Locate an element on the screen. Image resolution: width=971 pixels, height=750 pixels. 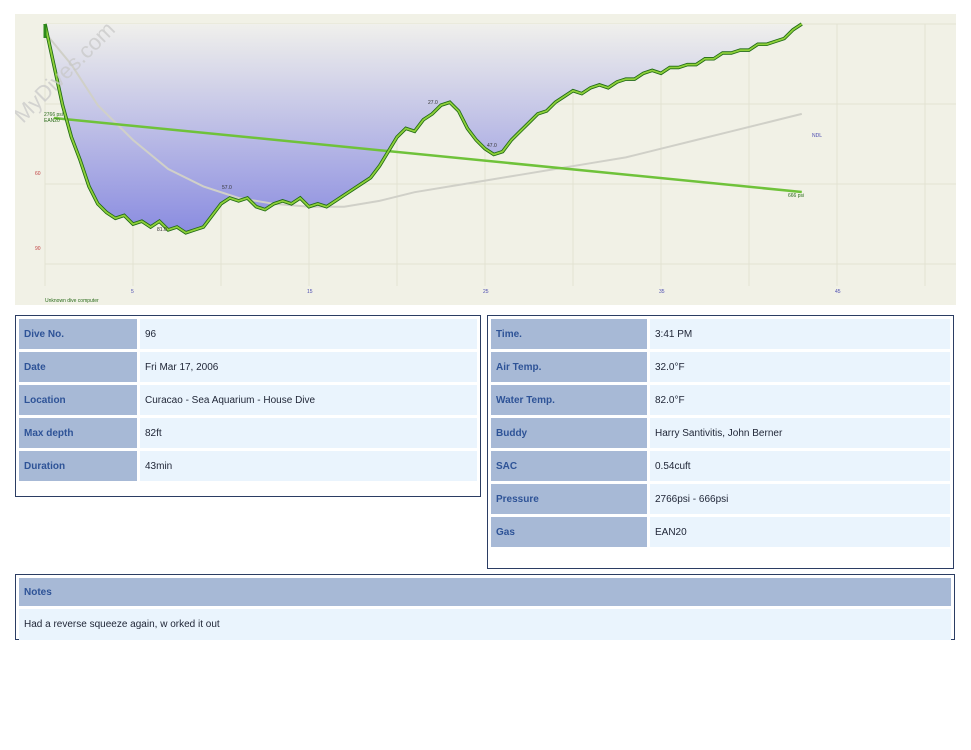
duration-row: Duration 43min is located at coordinates (248, 466).